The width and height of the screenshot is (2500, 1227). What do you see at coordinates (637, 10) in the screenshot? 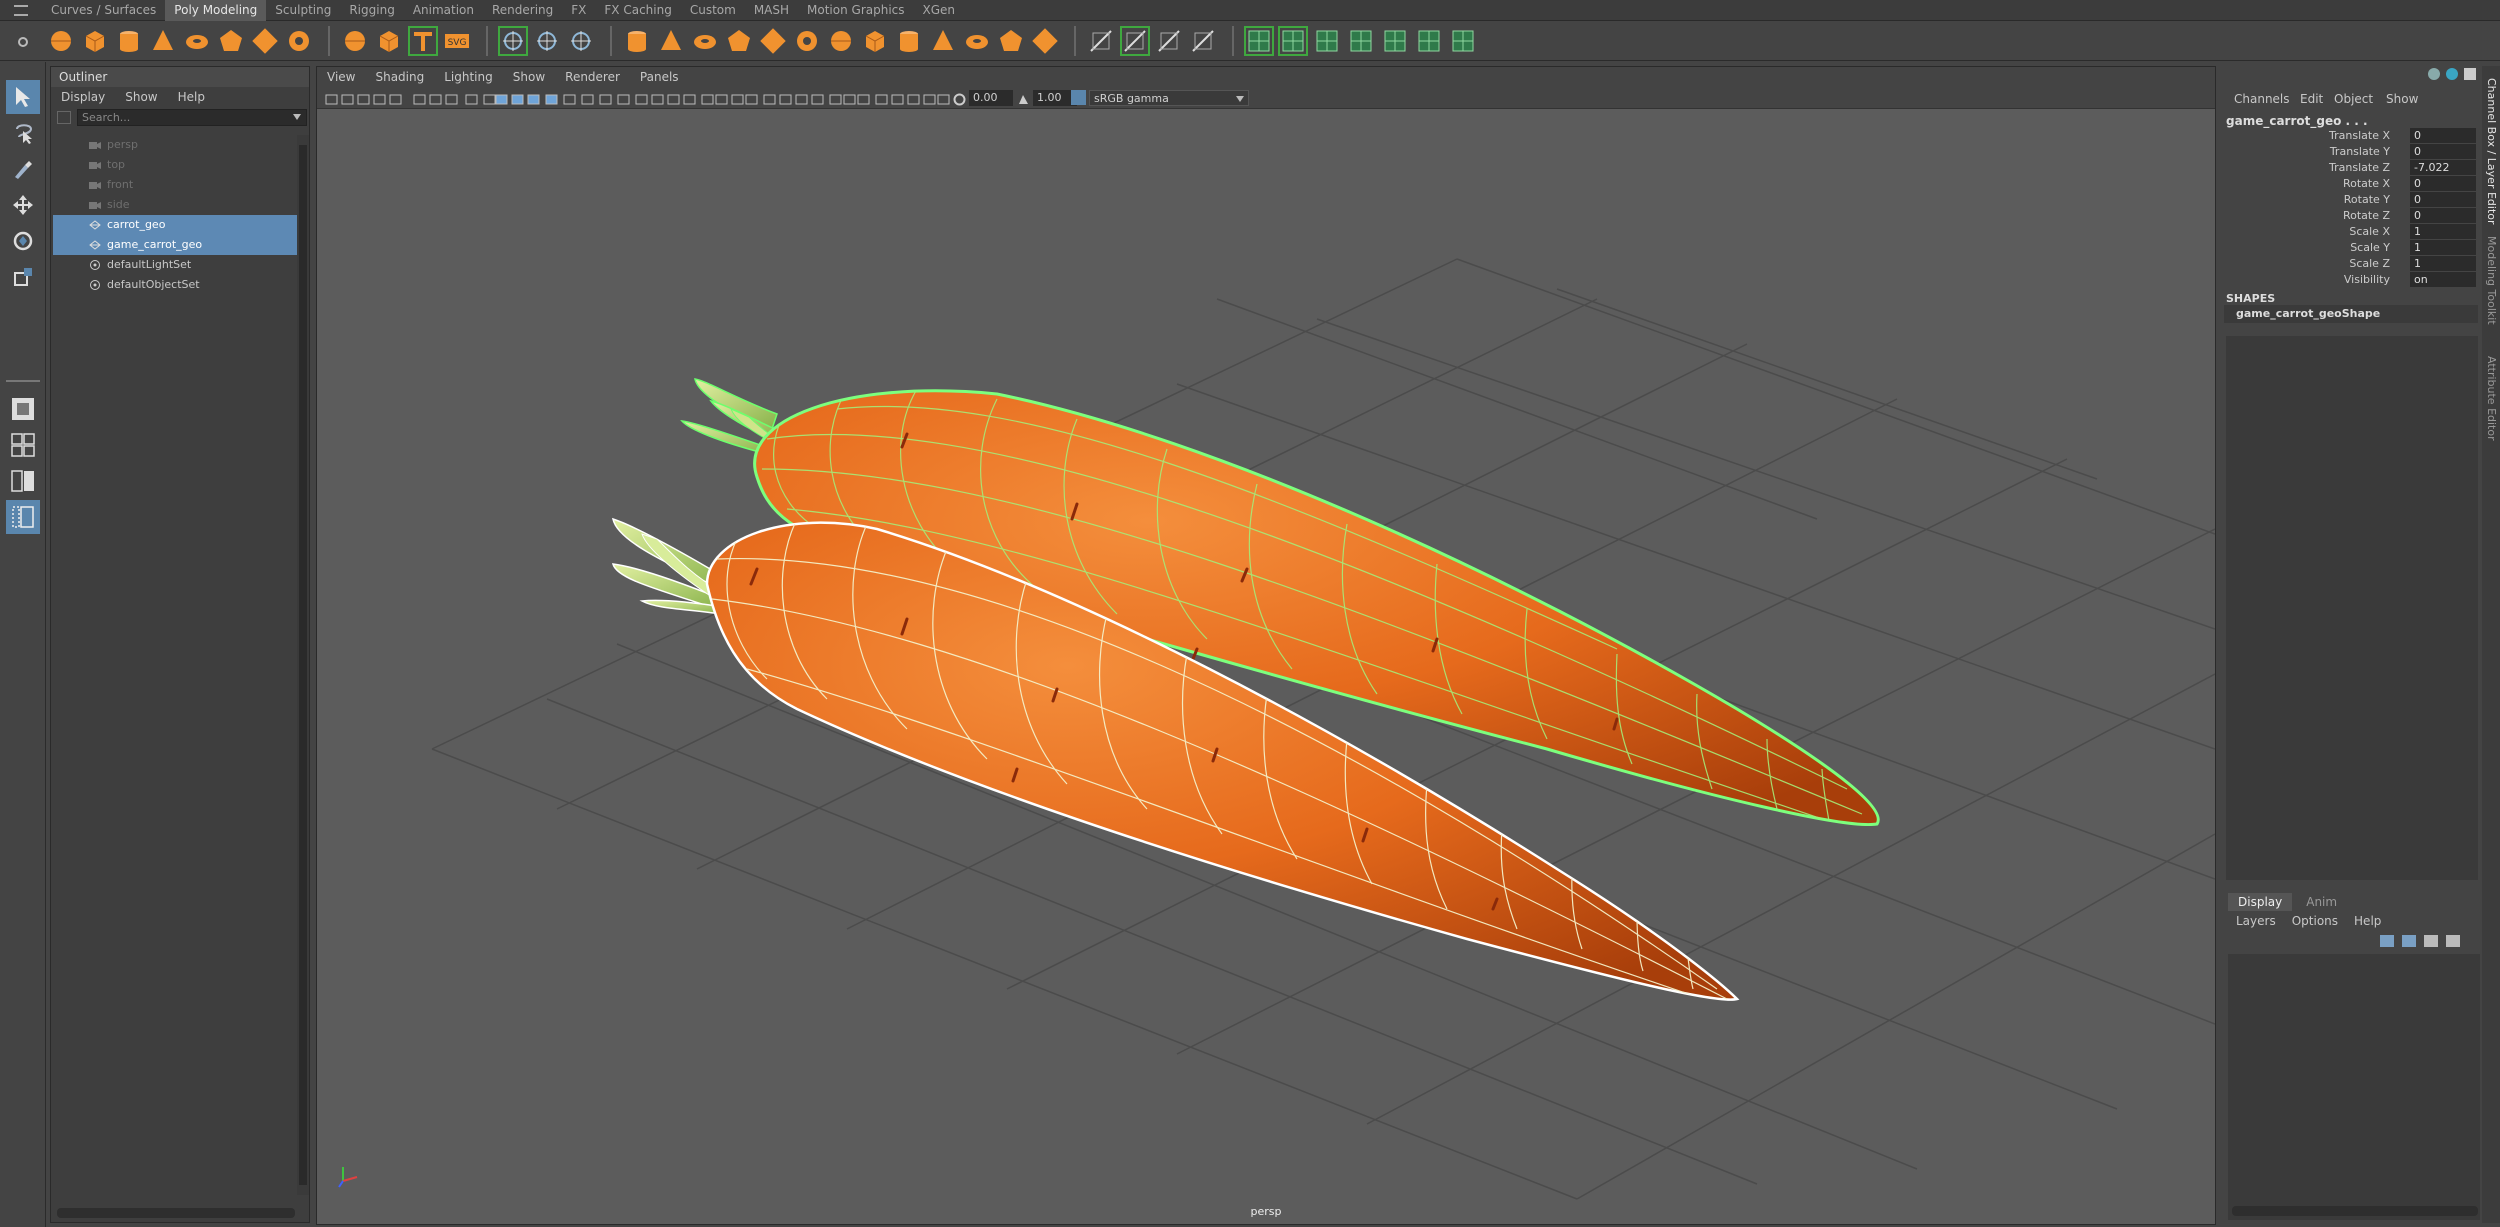
I see `shelf-tab-fx-caching: FX Caching` at bounding box center [637, 10].